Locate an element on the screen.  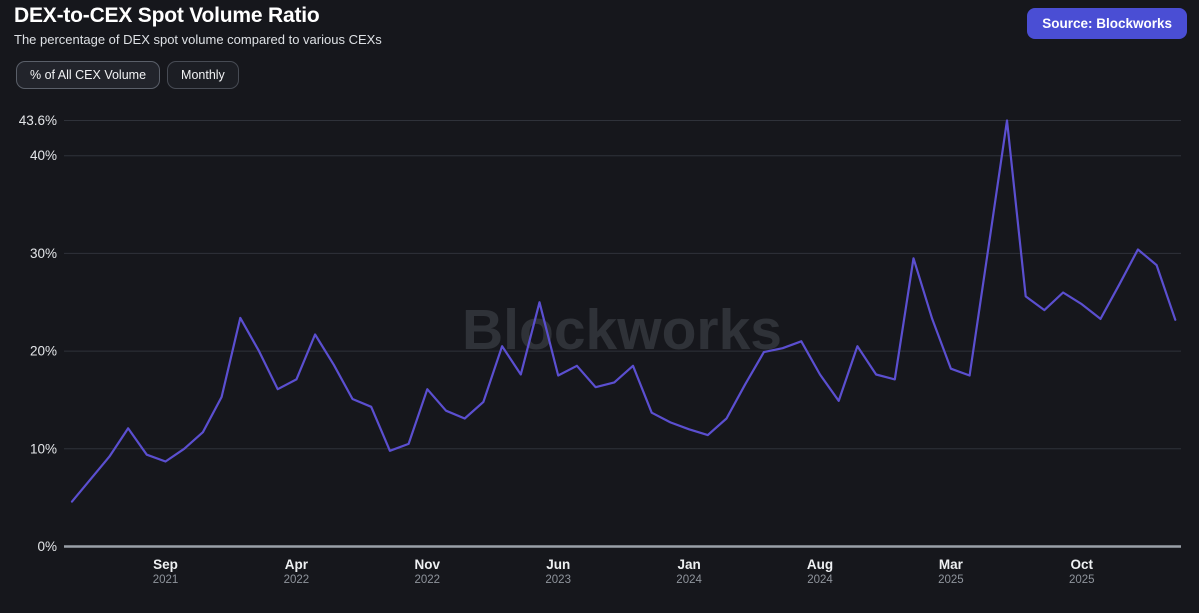
x-tick-month-label: Nov is located at coordinates (428, 564).